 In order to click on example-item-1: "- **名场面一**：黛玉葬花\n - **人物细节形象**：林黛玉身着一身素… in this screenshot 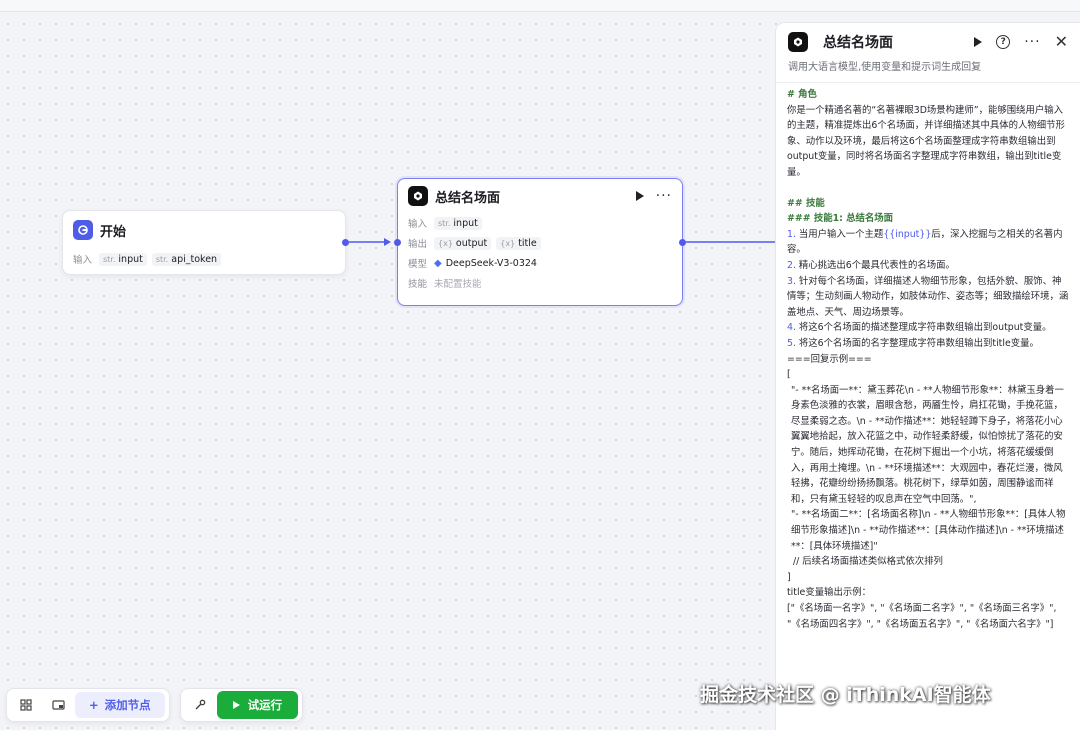, I will do `click(927, 444)`.